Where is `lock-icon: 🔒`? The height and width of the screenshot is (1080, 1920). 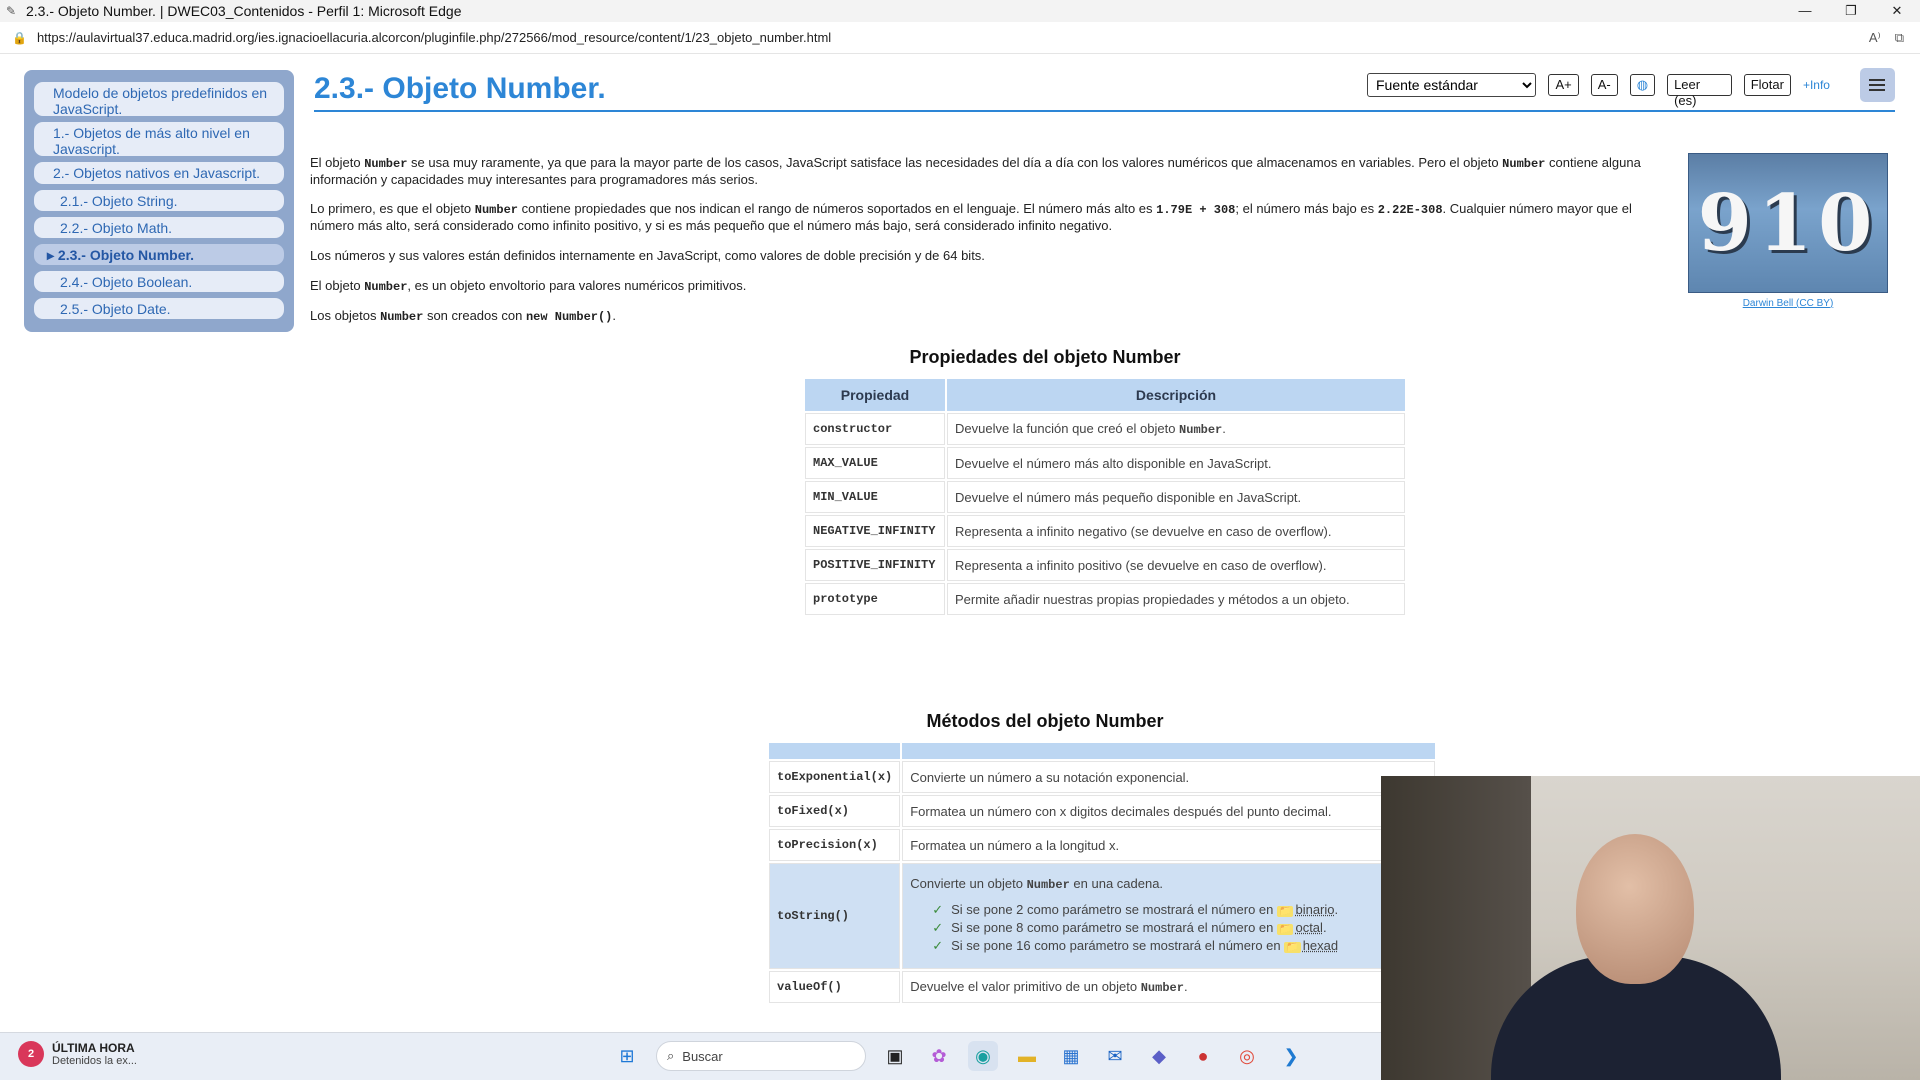
lock-icon: 🔒 is located at coordinates (19, 38).